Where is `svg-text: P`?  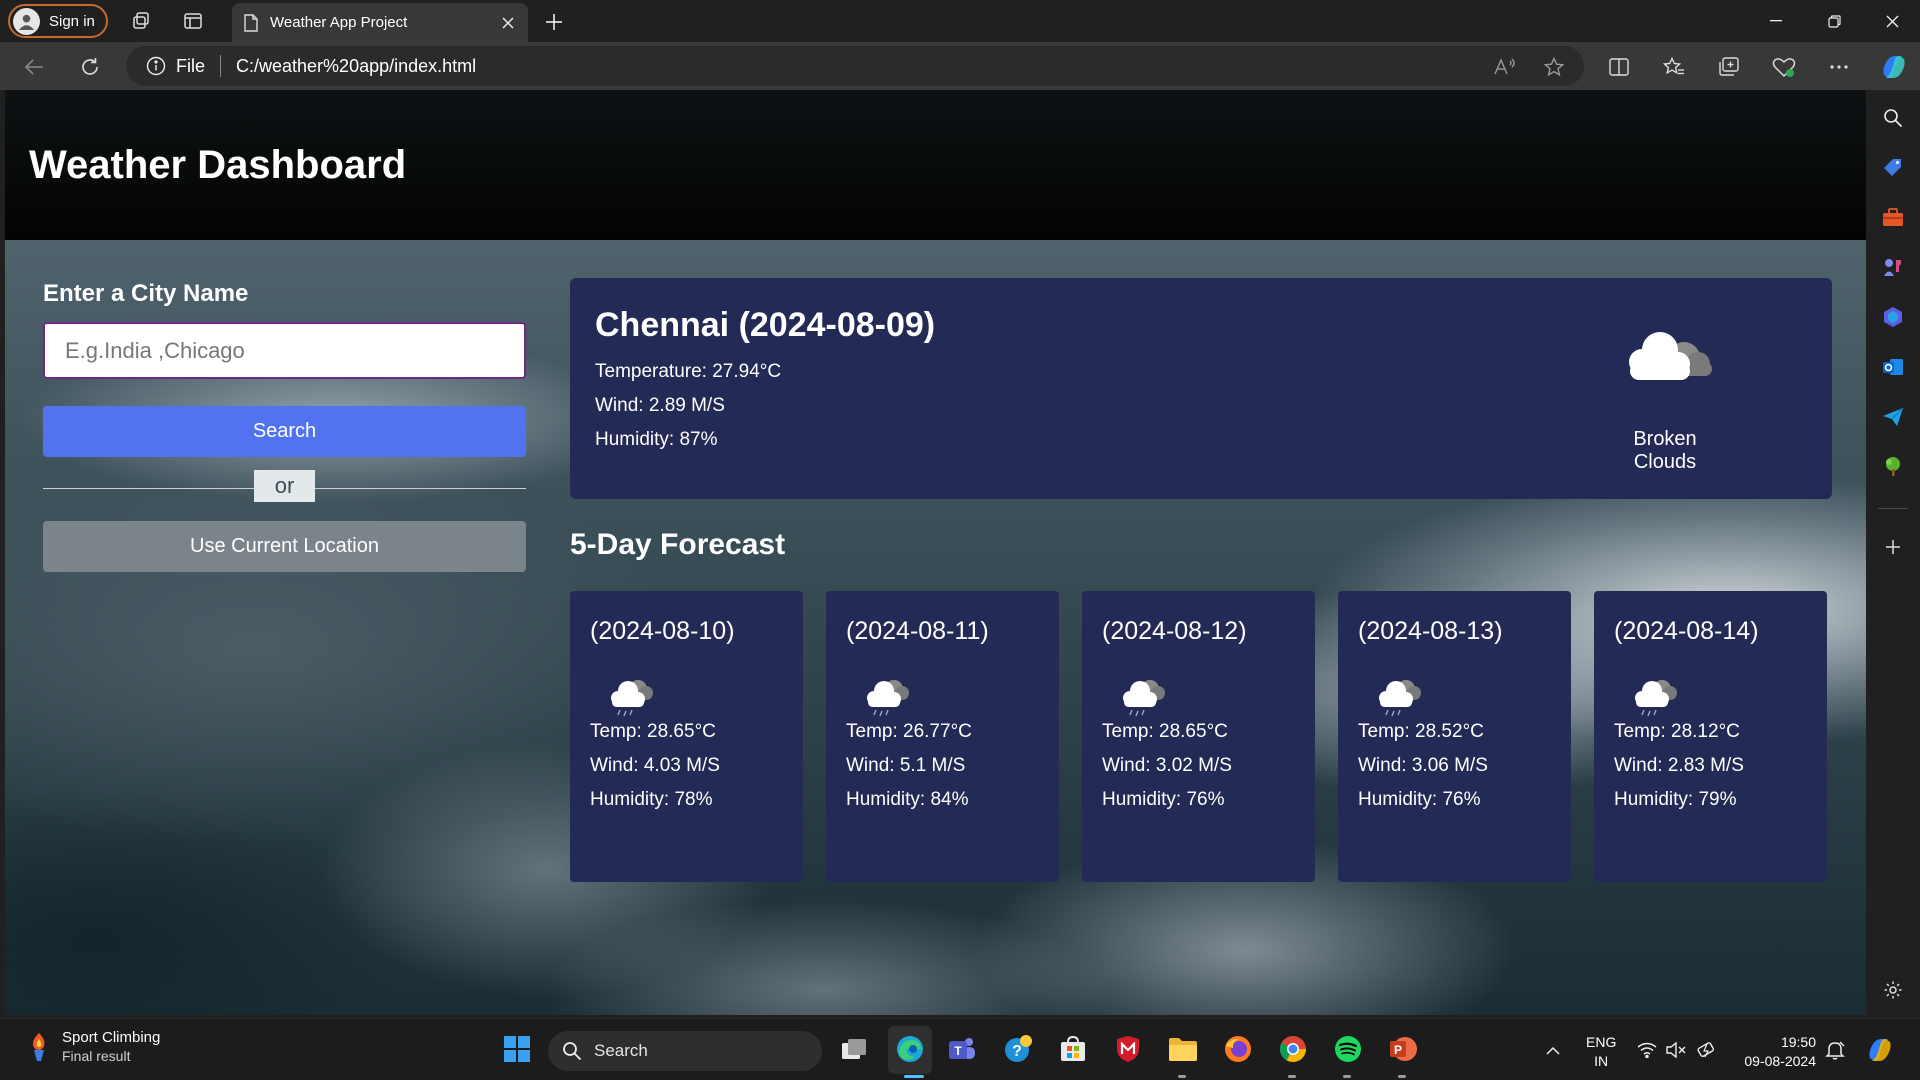 svg-text: P is located at coordinates (1398, 1050).